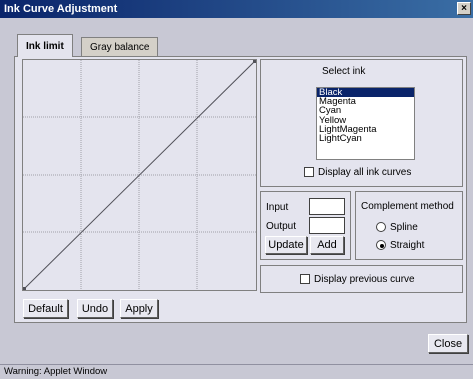 Image resolution: width=473 pixels, height=379 pixels. I want to click on input-field, so click(327, 206).